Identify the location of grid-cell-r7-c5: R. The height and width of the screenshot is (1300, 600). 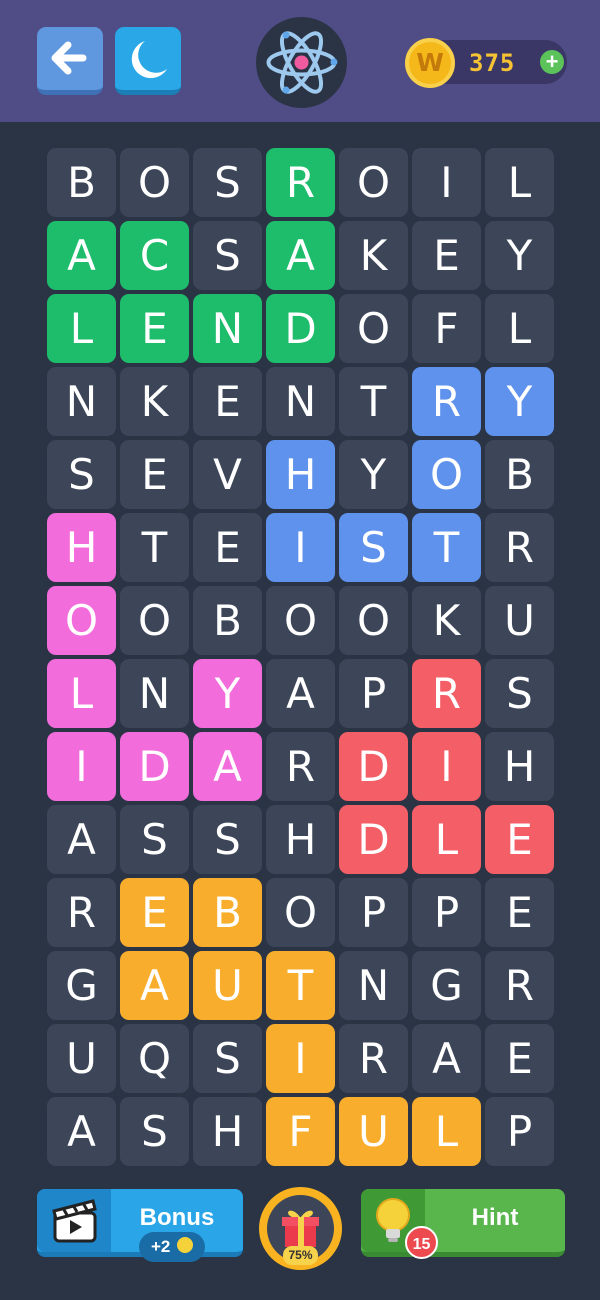
(446, 693).